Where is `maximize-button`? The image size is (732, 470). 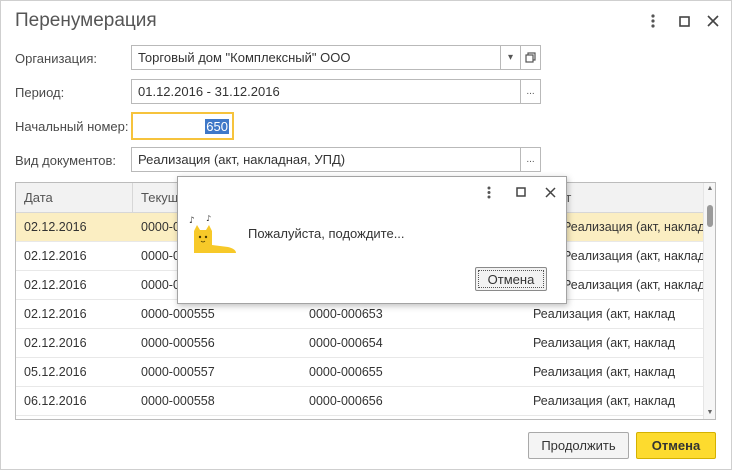 maximize-button is located at coordinates (684, 21).